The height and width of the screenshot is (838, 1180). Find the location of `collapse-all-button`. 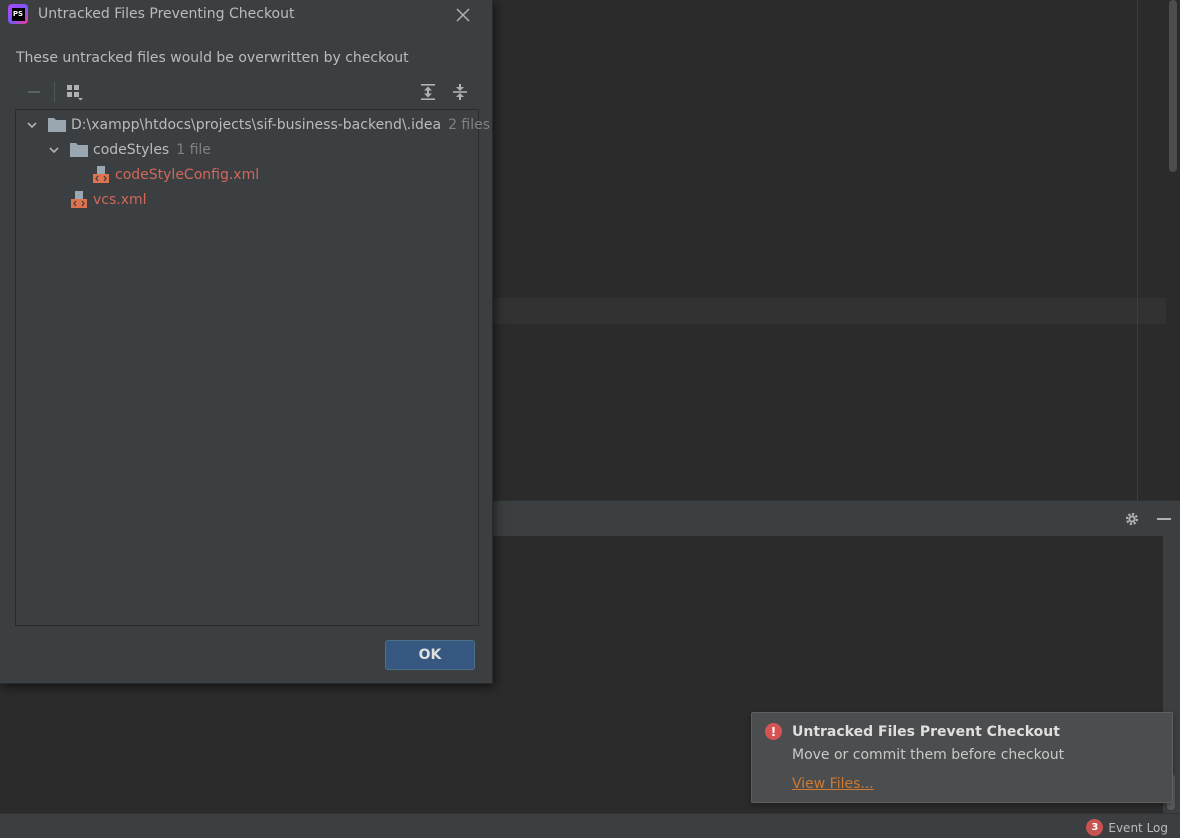

collapse-all-button is located at coordinates (460, 92).